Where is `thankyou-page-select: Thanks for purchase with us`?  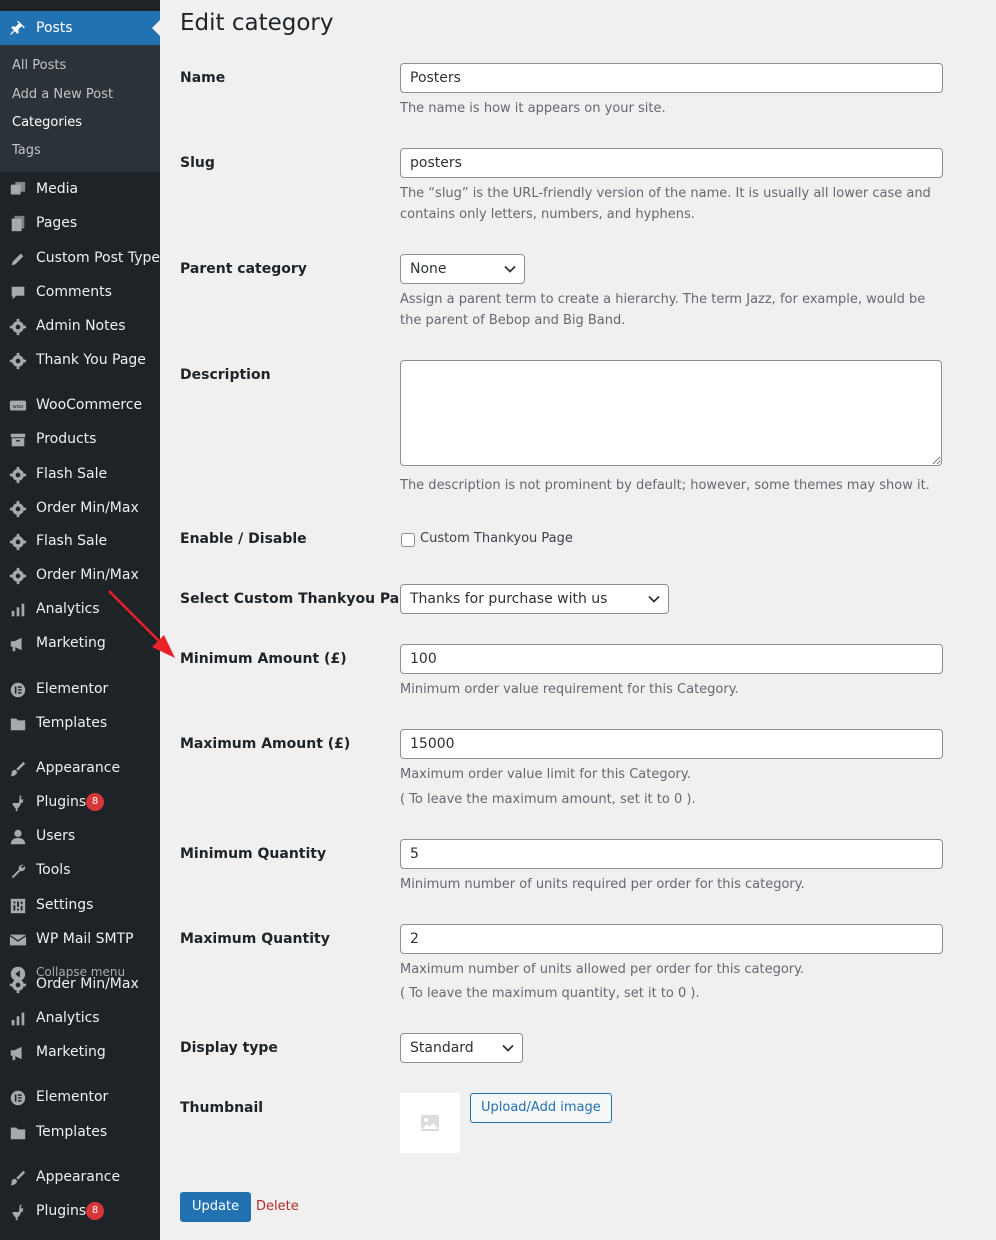 thankyou-page-select: Thanks for purchase with us is located at coordinates (534, 599).